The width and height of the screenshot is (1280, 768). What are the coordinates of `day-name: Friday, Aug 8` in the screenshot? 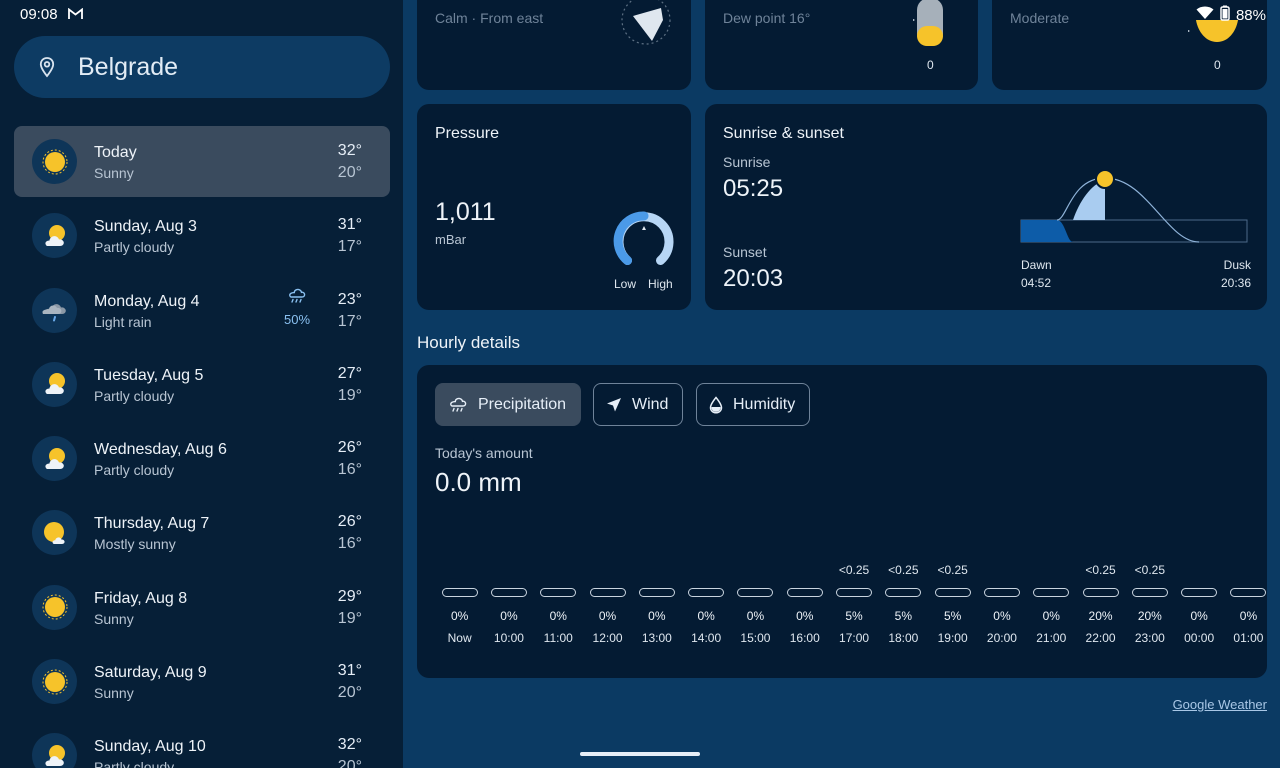 It's located at (141, 598).